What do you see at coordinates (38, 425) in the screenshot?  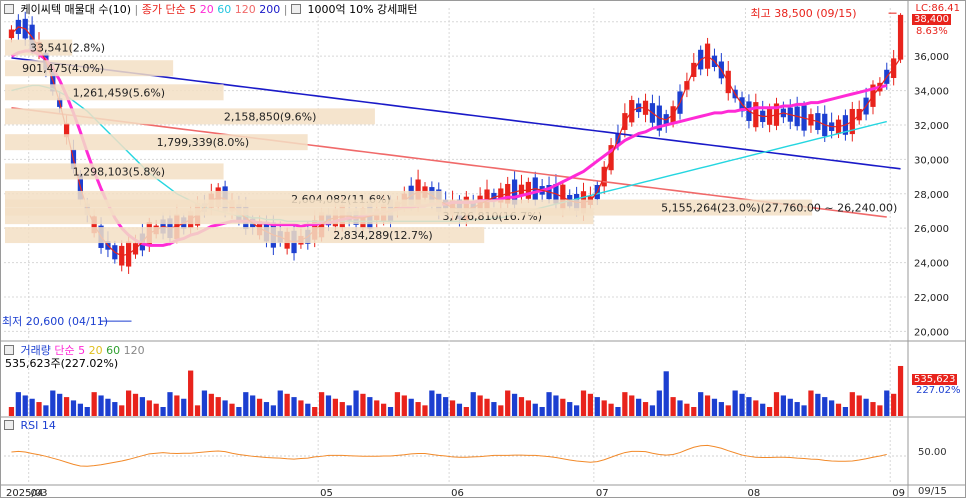 I see `rsi-name: RSI 14` at bounding box center [38, 425].